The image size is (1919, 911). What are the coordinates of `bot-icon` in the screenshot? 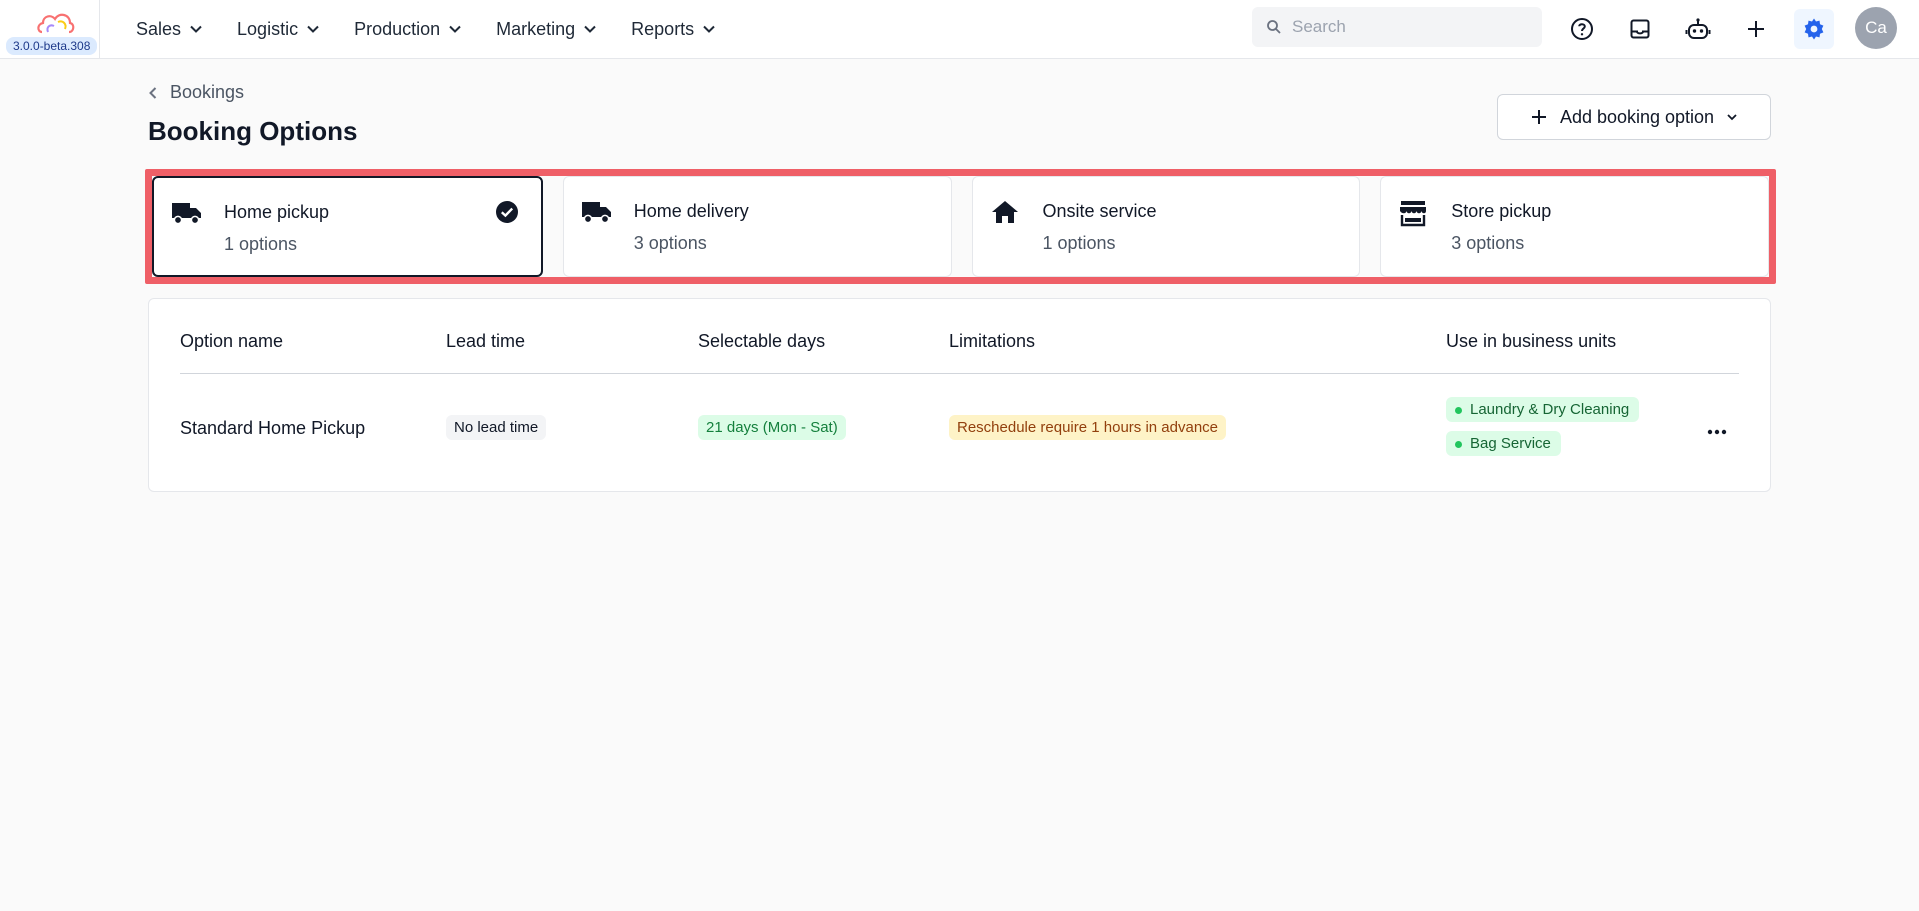 It's located at (1698, 28).